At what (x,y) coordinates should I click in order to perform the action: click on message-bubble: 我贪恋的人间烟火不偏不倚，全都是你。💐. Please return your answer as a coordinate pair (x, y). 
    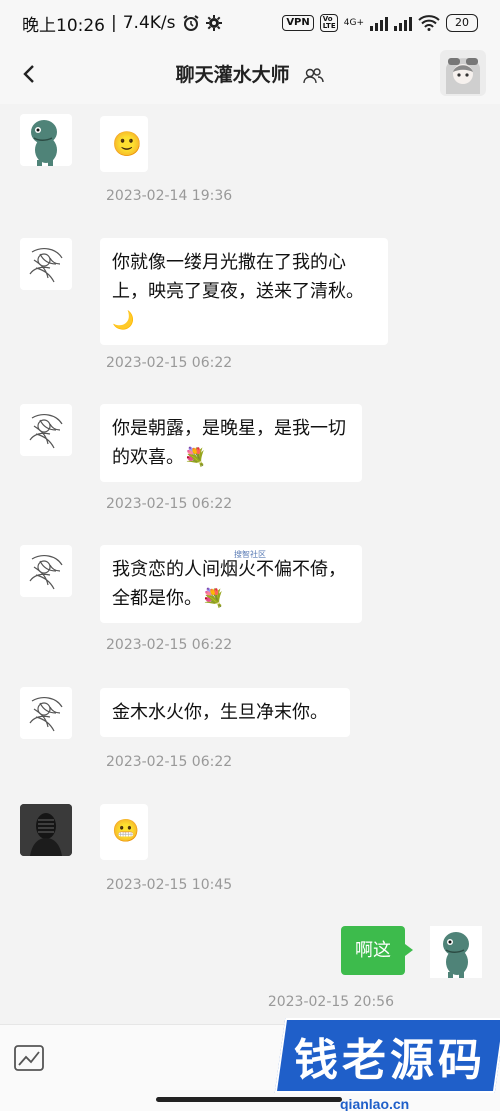
    Looking at the image, I should click on (231, 584).